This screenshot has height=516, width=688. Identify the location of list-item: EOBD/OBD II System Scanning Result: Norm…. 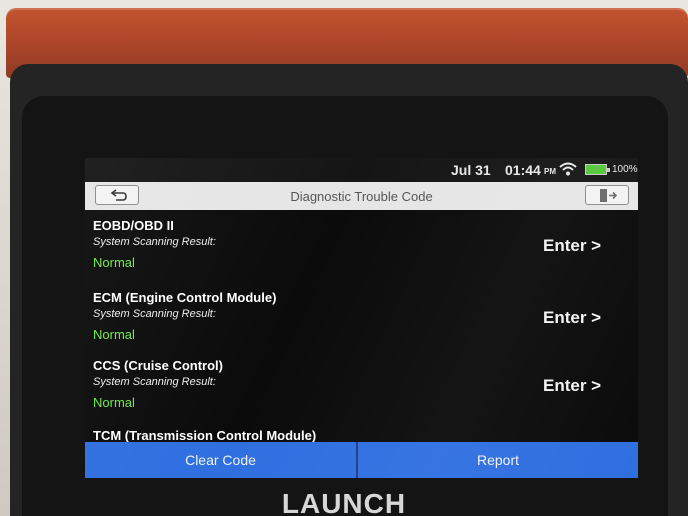
(361, 244).